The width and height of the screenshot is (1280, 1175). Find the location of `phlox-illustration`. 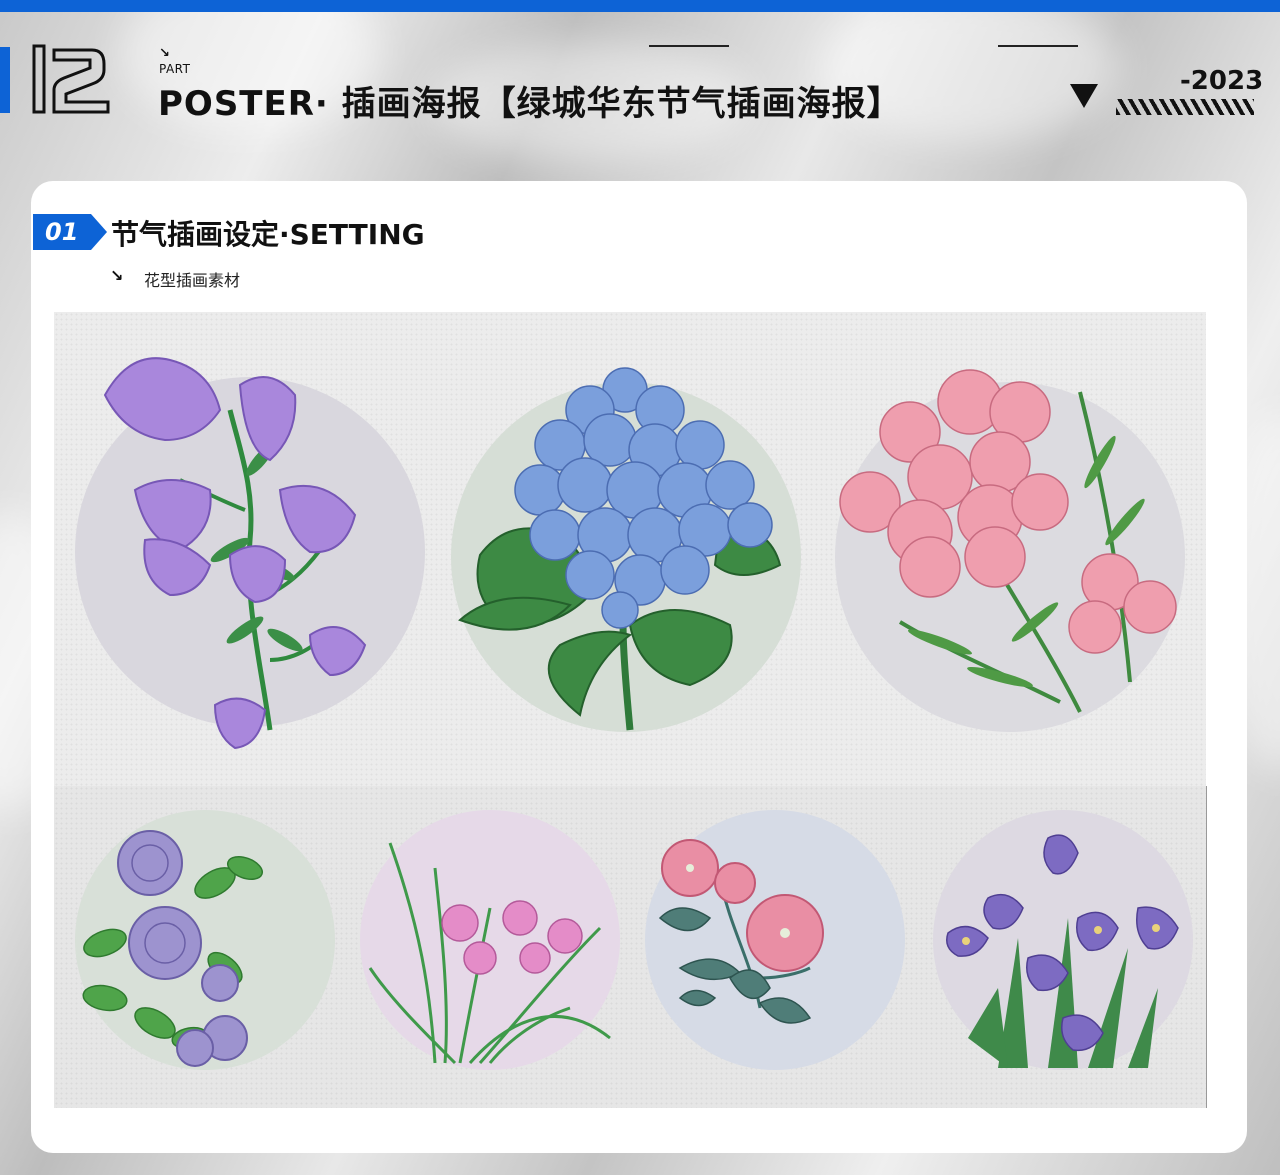

phlox-illustration is located at coordinates (1010, 550).